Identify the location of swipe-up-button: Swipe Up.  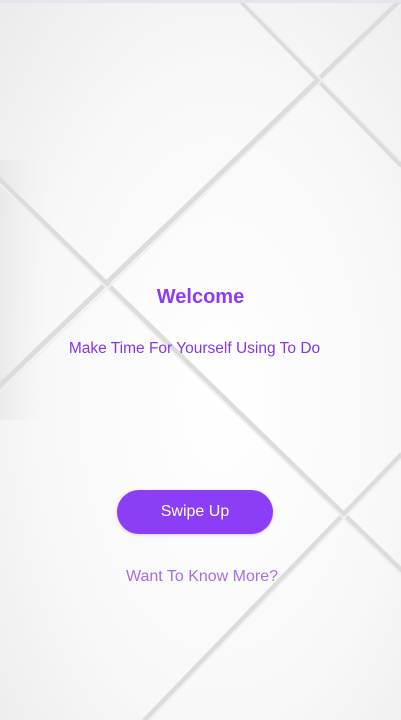
(195, 512).